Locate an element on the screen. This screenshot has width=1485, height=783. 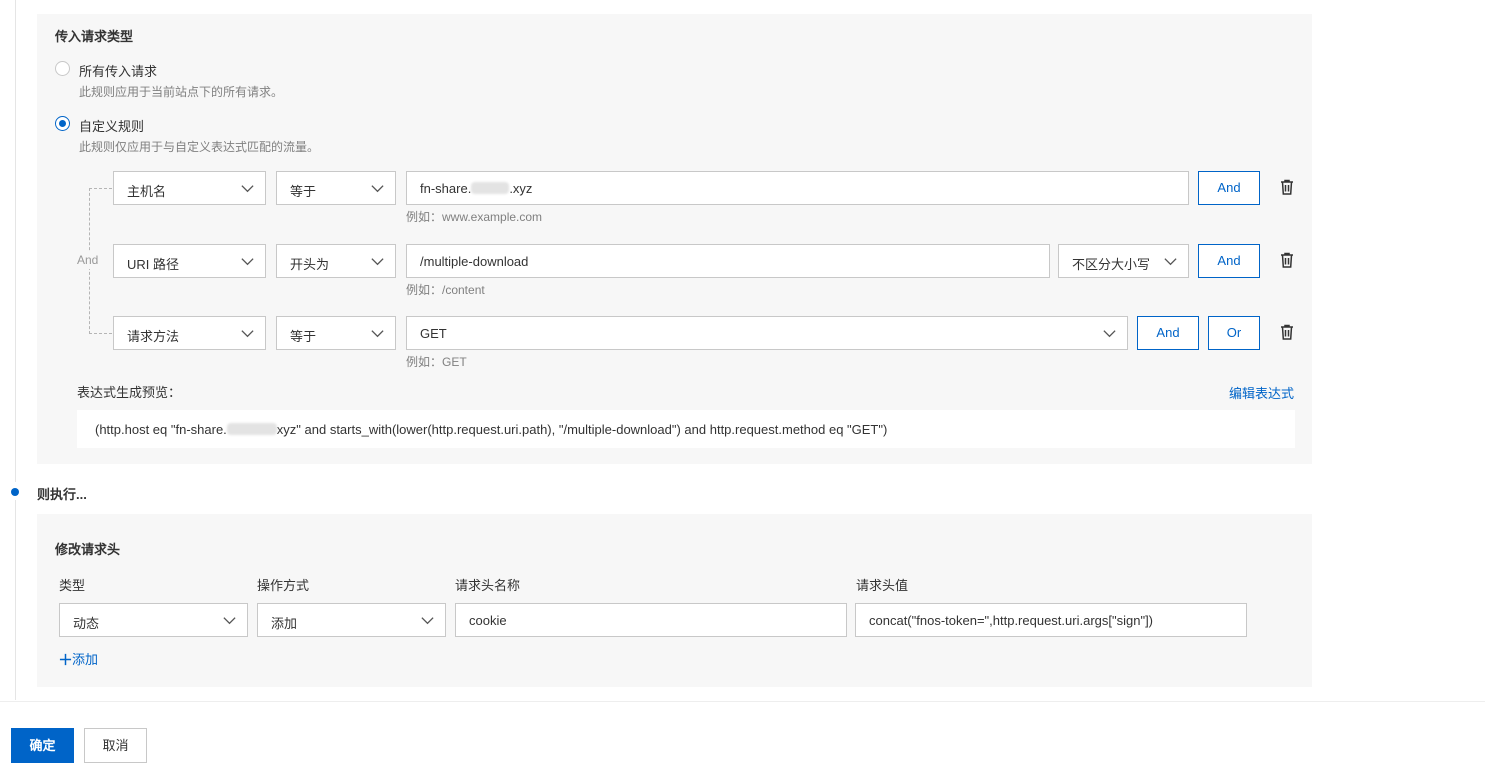
timeline-line is located at coordinates (15, 241).